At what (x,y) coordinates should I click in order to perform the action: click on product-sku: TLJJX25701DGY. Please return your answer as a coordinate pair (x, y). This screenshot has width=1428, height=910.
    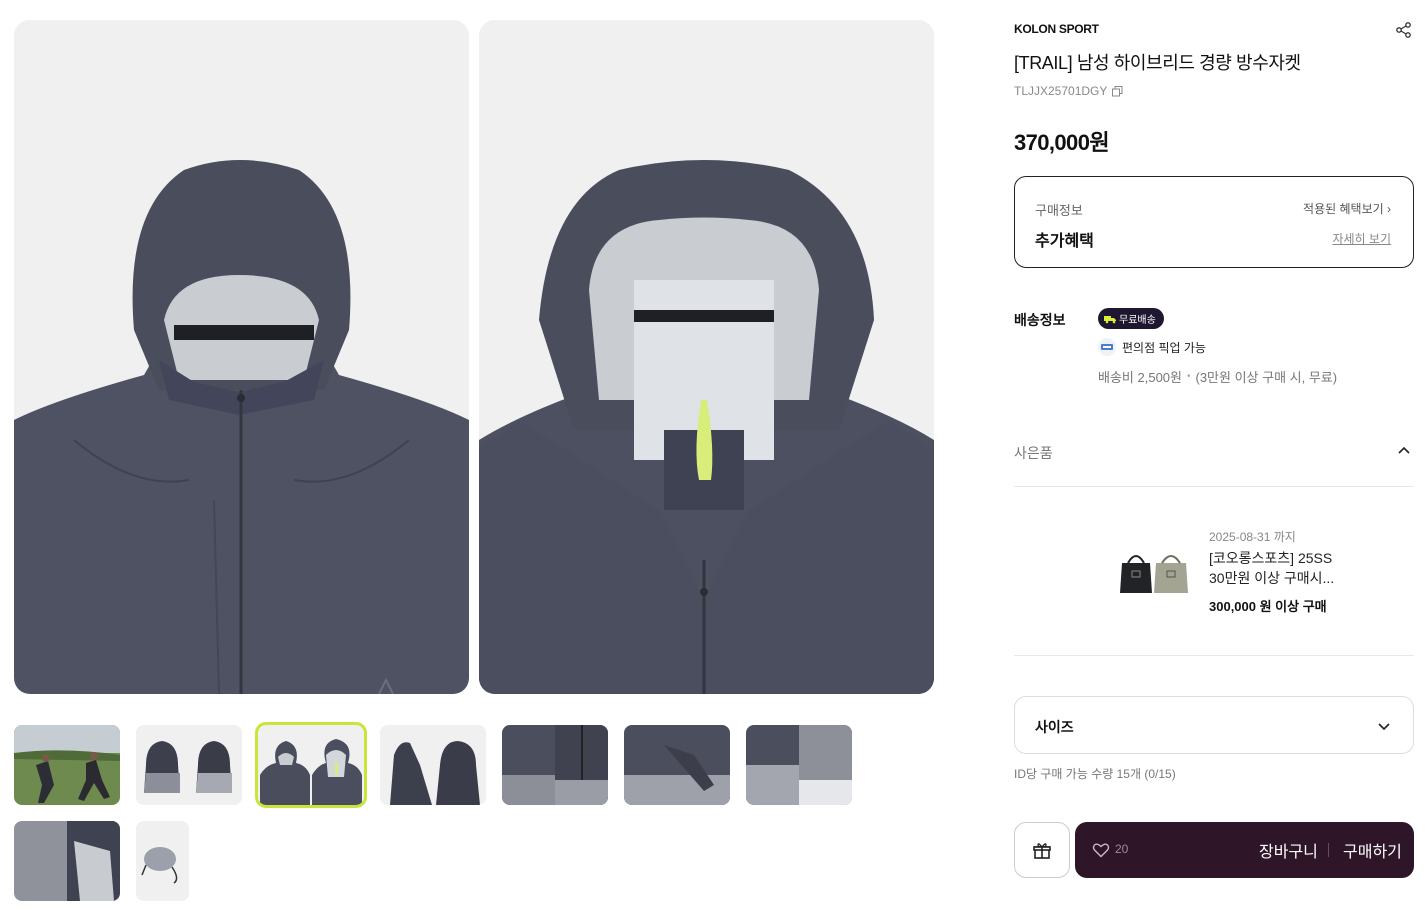
    Looking at the image, I should click on (1068, 91).